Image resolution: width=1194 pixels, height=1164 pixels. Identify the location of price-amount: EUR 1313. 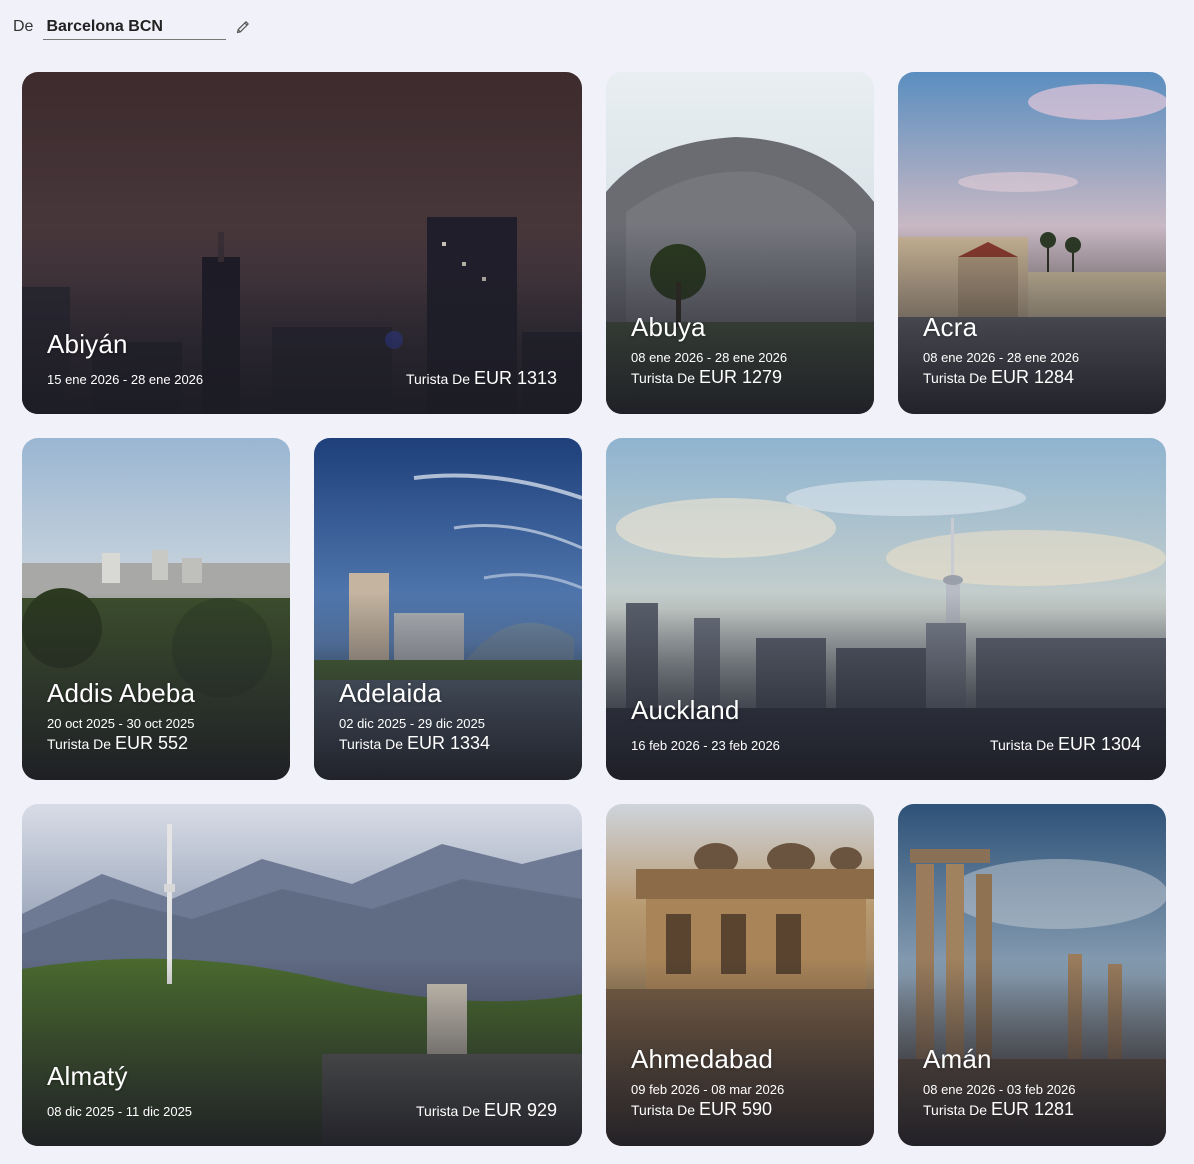
(515, 378).